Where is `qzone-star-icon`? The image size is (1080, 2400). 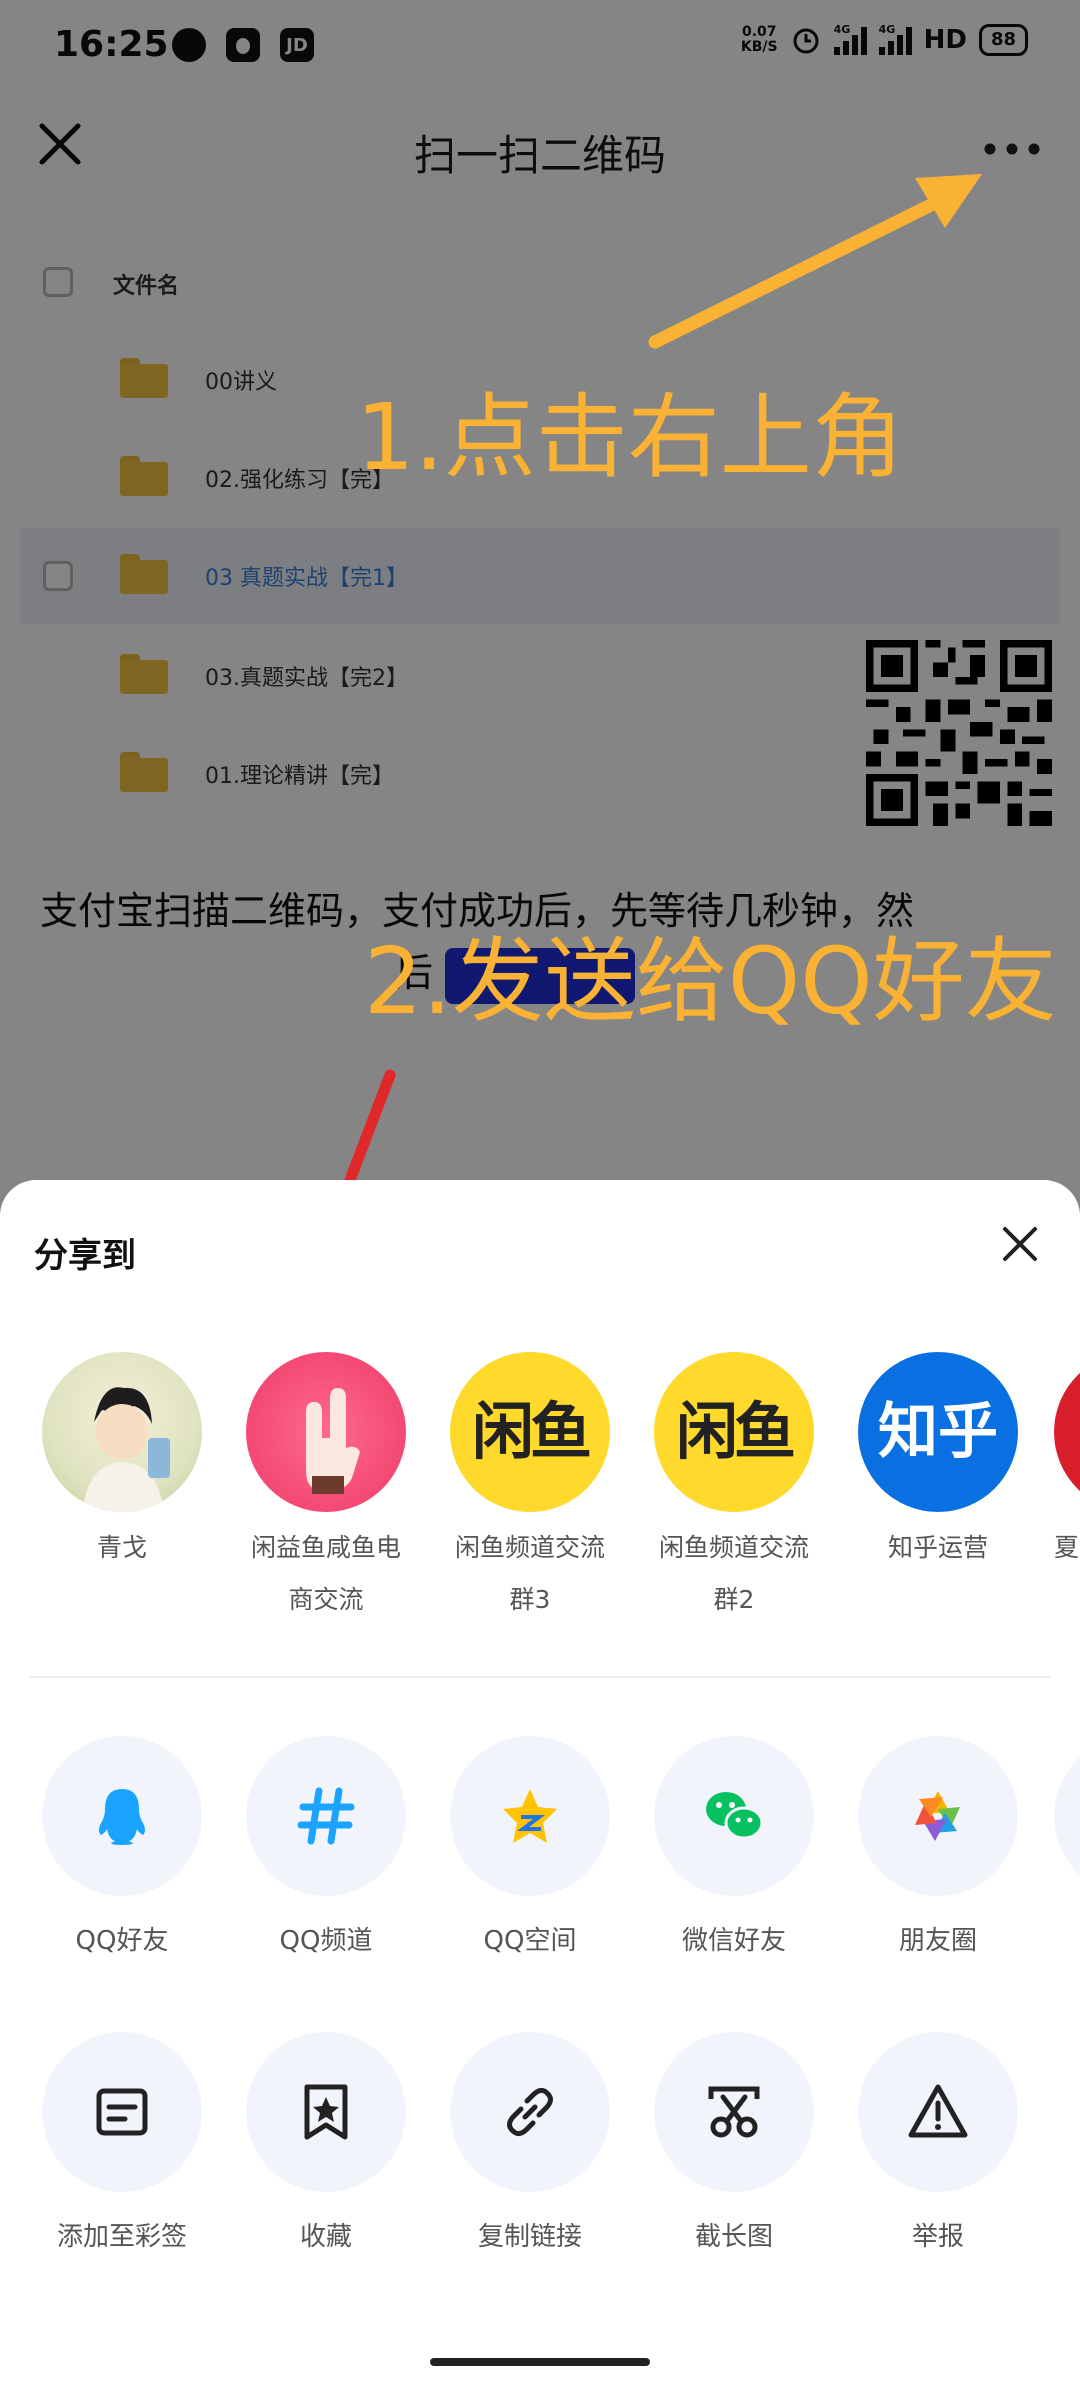 qzone-star-icon is located at coordinates (530, 1816).